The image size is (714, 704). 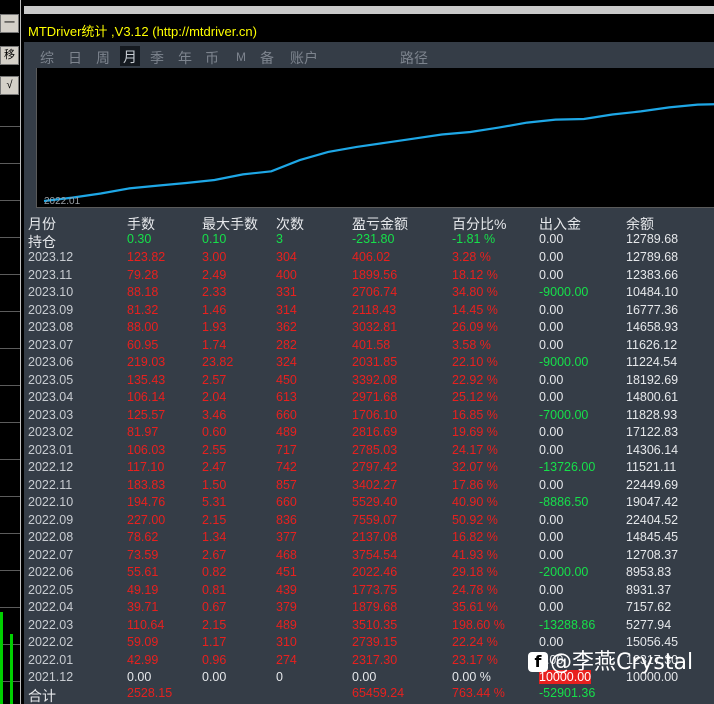 I want to click on cell-max-lots: 1.34, so click(x=214, y=537).